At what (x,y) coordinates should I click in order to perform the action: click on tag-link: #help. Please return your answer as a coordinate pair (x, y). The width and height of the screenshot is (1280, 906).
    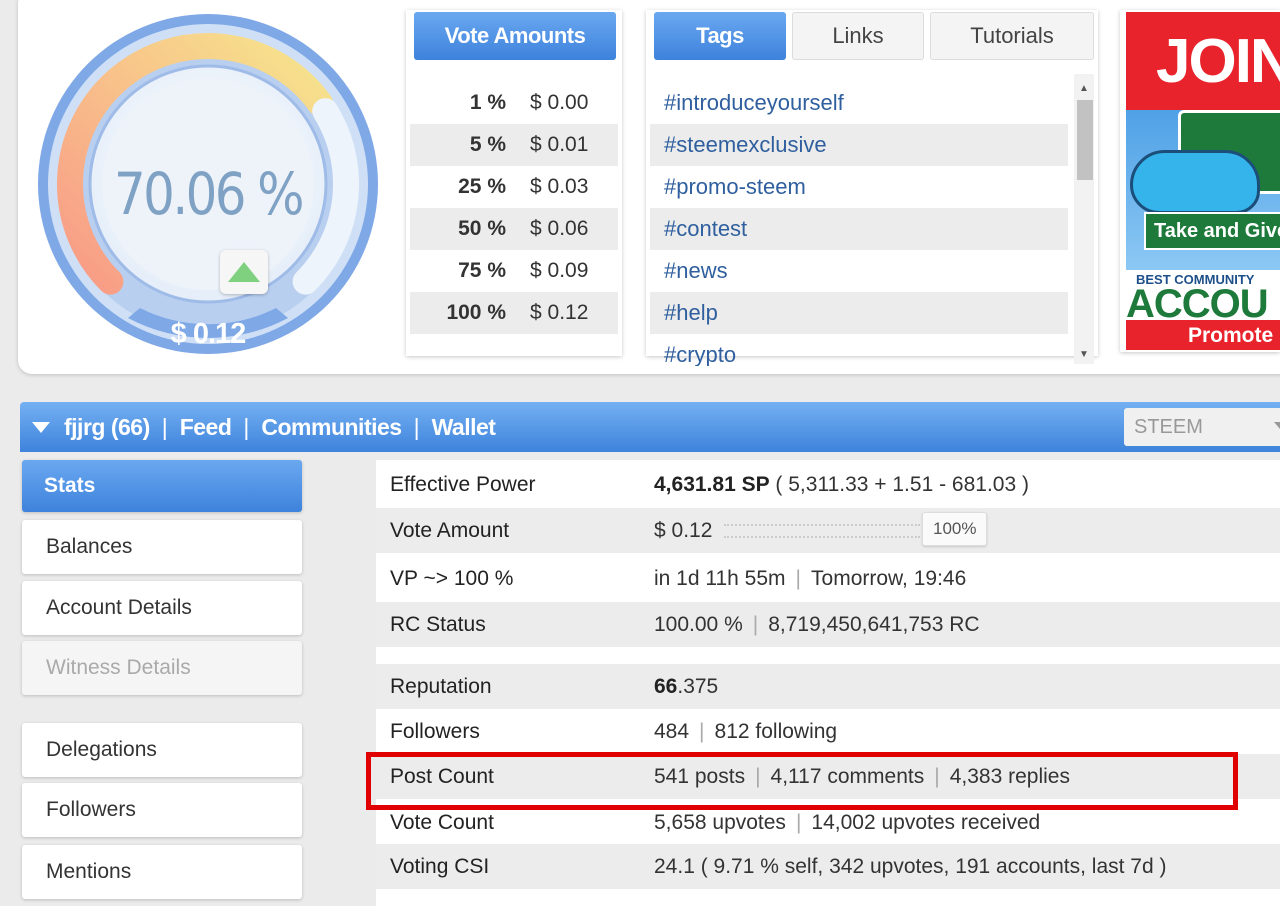
    Looking at the image, I should click on (859, 313).